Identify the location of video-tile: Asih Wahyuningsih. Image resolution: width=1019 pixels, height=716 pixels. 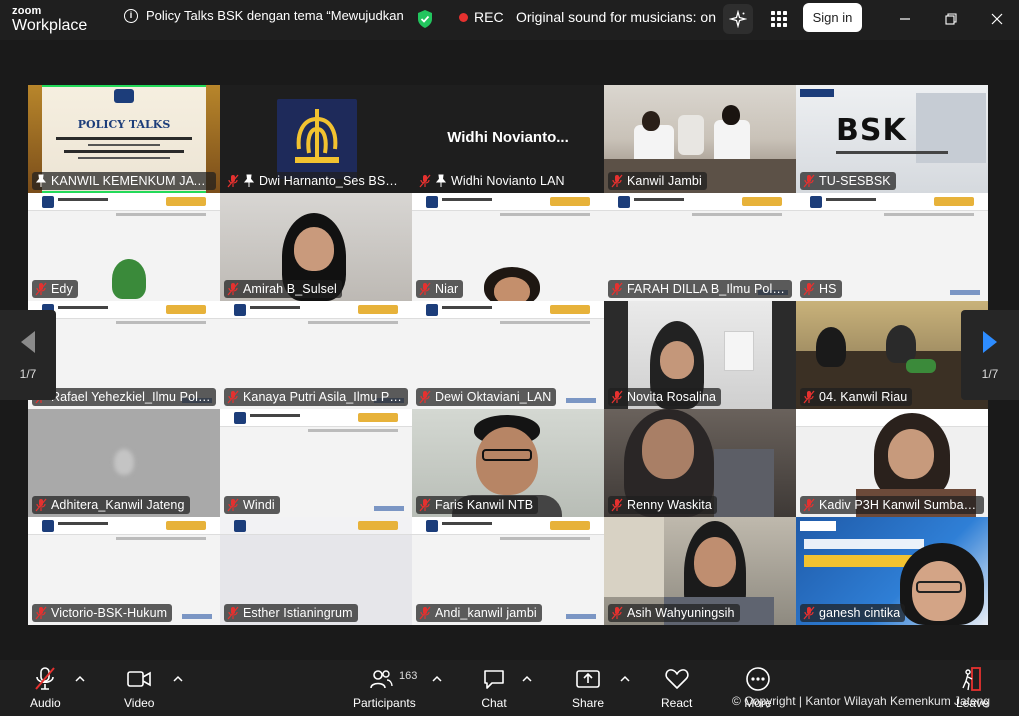
(700, 571).